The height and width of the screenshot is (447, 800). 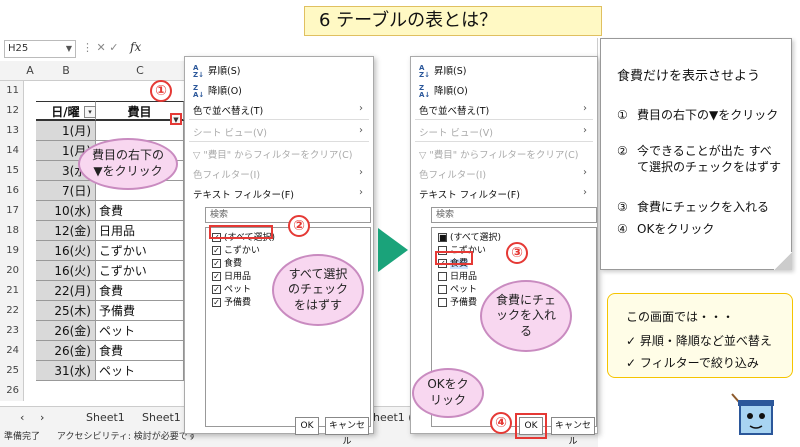 What do you see at coordinates (699, 159) in the screenshot?
I see `step-2: ② 今できることが出た すべて選択のチェックをはずす` at bounding box center [699, 159].